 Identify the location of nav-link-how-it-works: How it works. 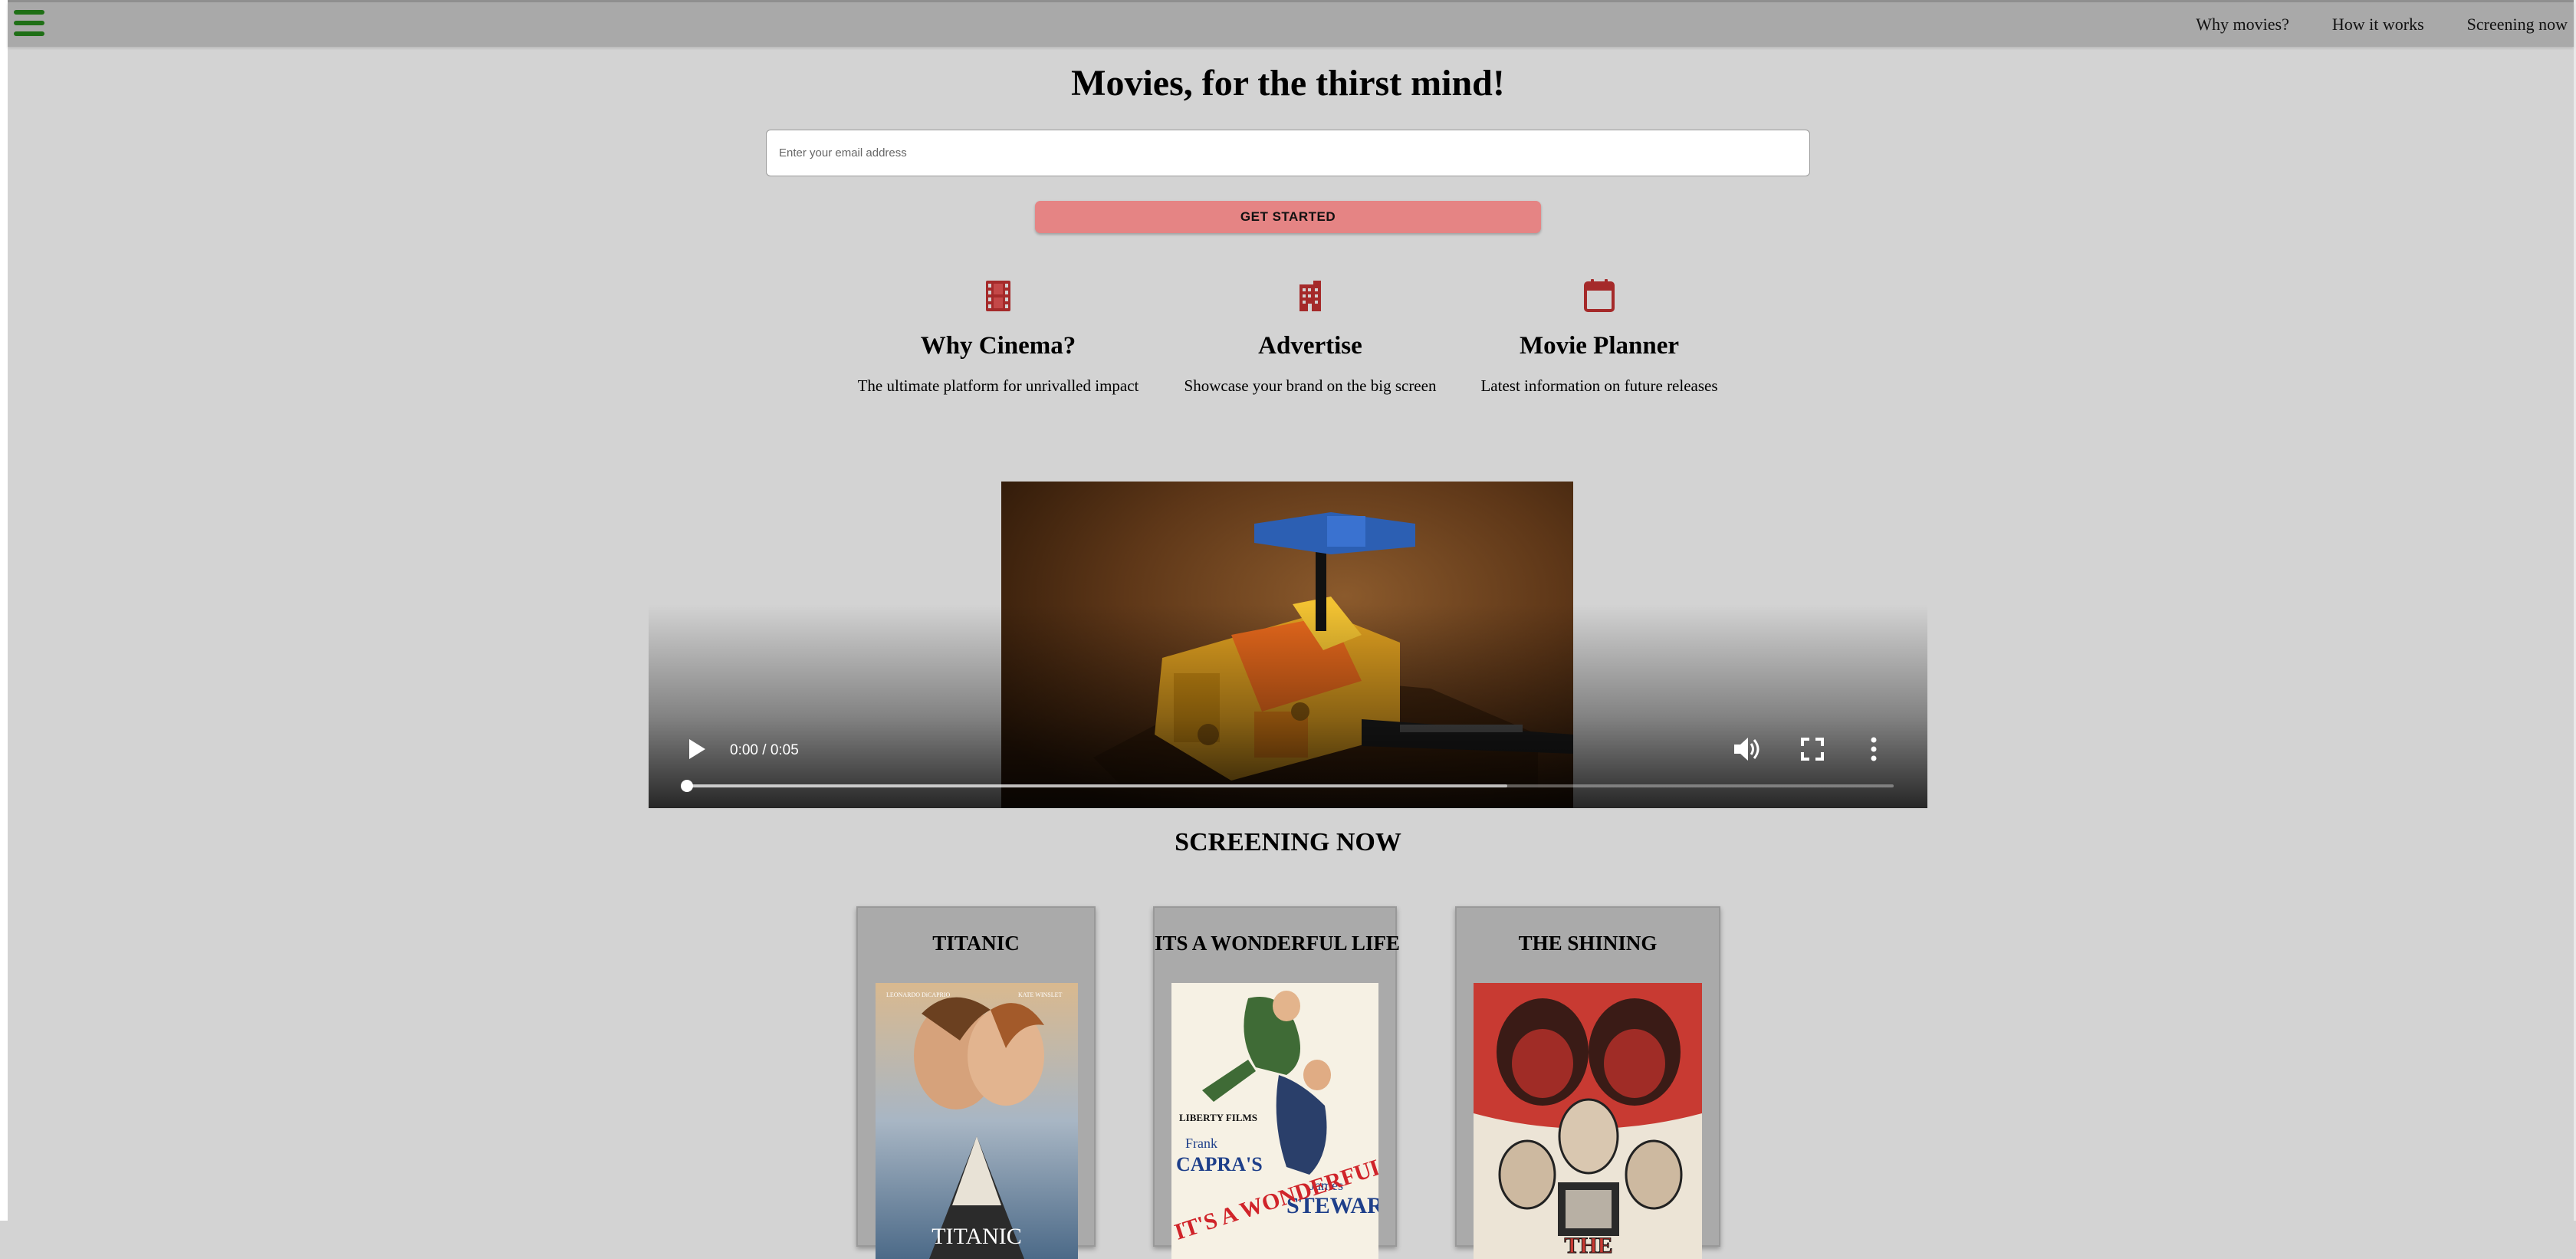
(2378, 25).